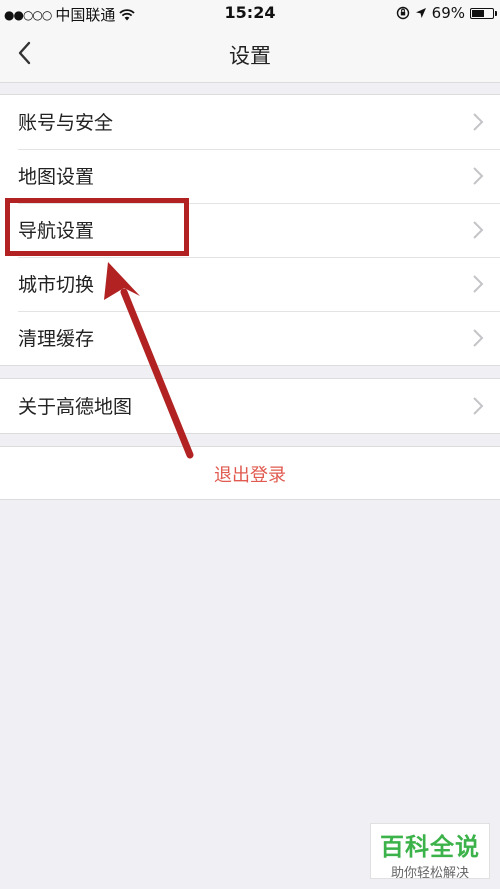  What do you see at coordinates (430, 847) in the screenshot?
I see `watermark-brand: 百科全说` at bounding box center [430, 847].